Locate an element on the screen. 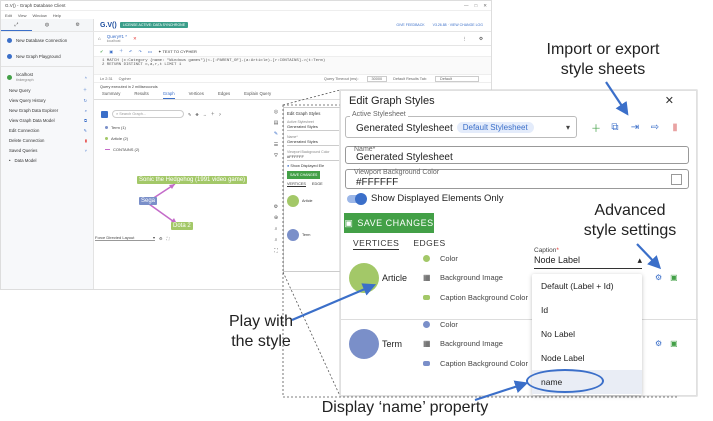 Image resolution: width=713 pixels, height=421 pixels. undo-icon: ↶ is located at coordinates (130, 51).